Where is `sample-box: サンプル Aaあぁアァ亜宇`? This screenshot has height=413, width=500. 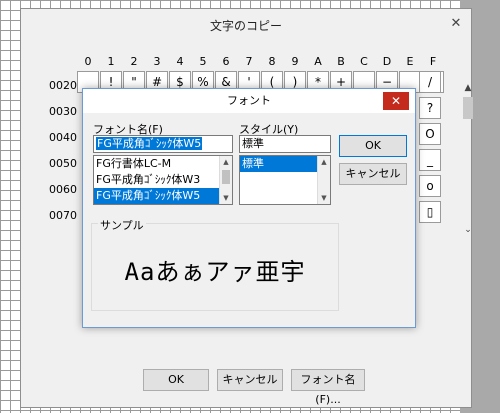
sample-box: サンプル Aaあぁアァ亜宇 is located at coordinates (215, 264).